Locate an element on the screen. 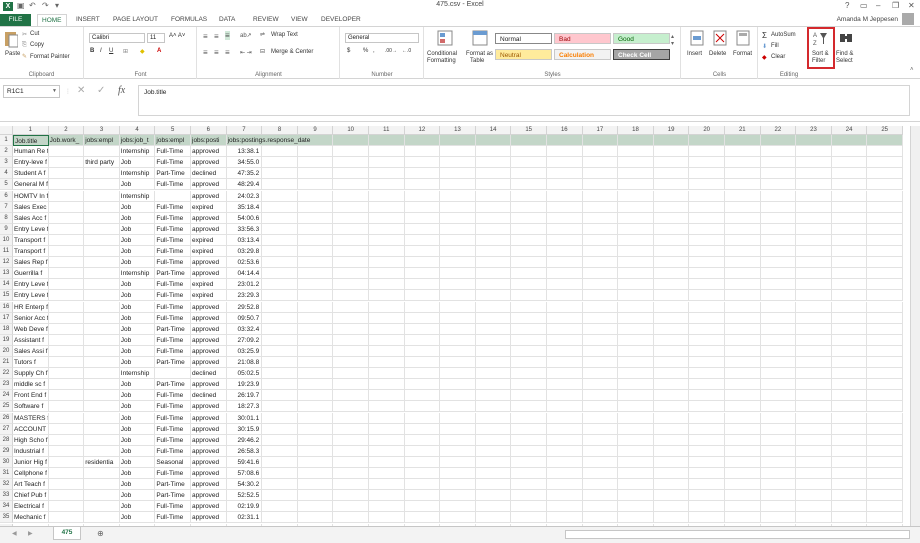 The height and width of the screenshot is (543, 920). column-header: 25 is located at coordinates (885, 130).